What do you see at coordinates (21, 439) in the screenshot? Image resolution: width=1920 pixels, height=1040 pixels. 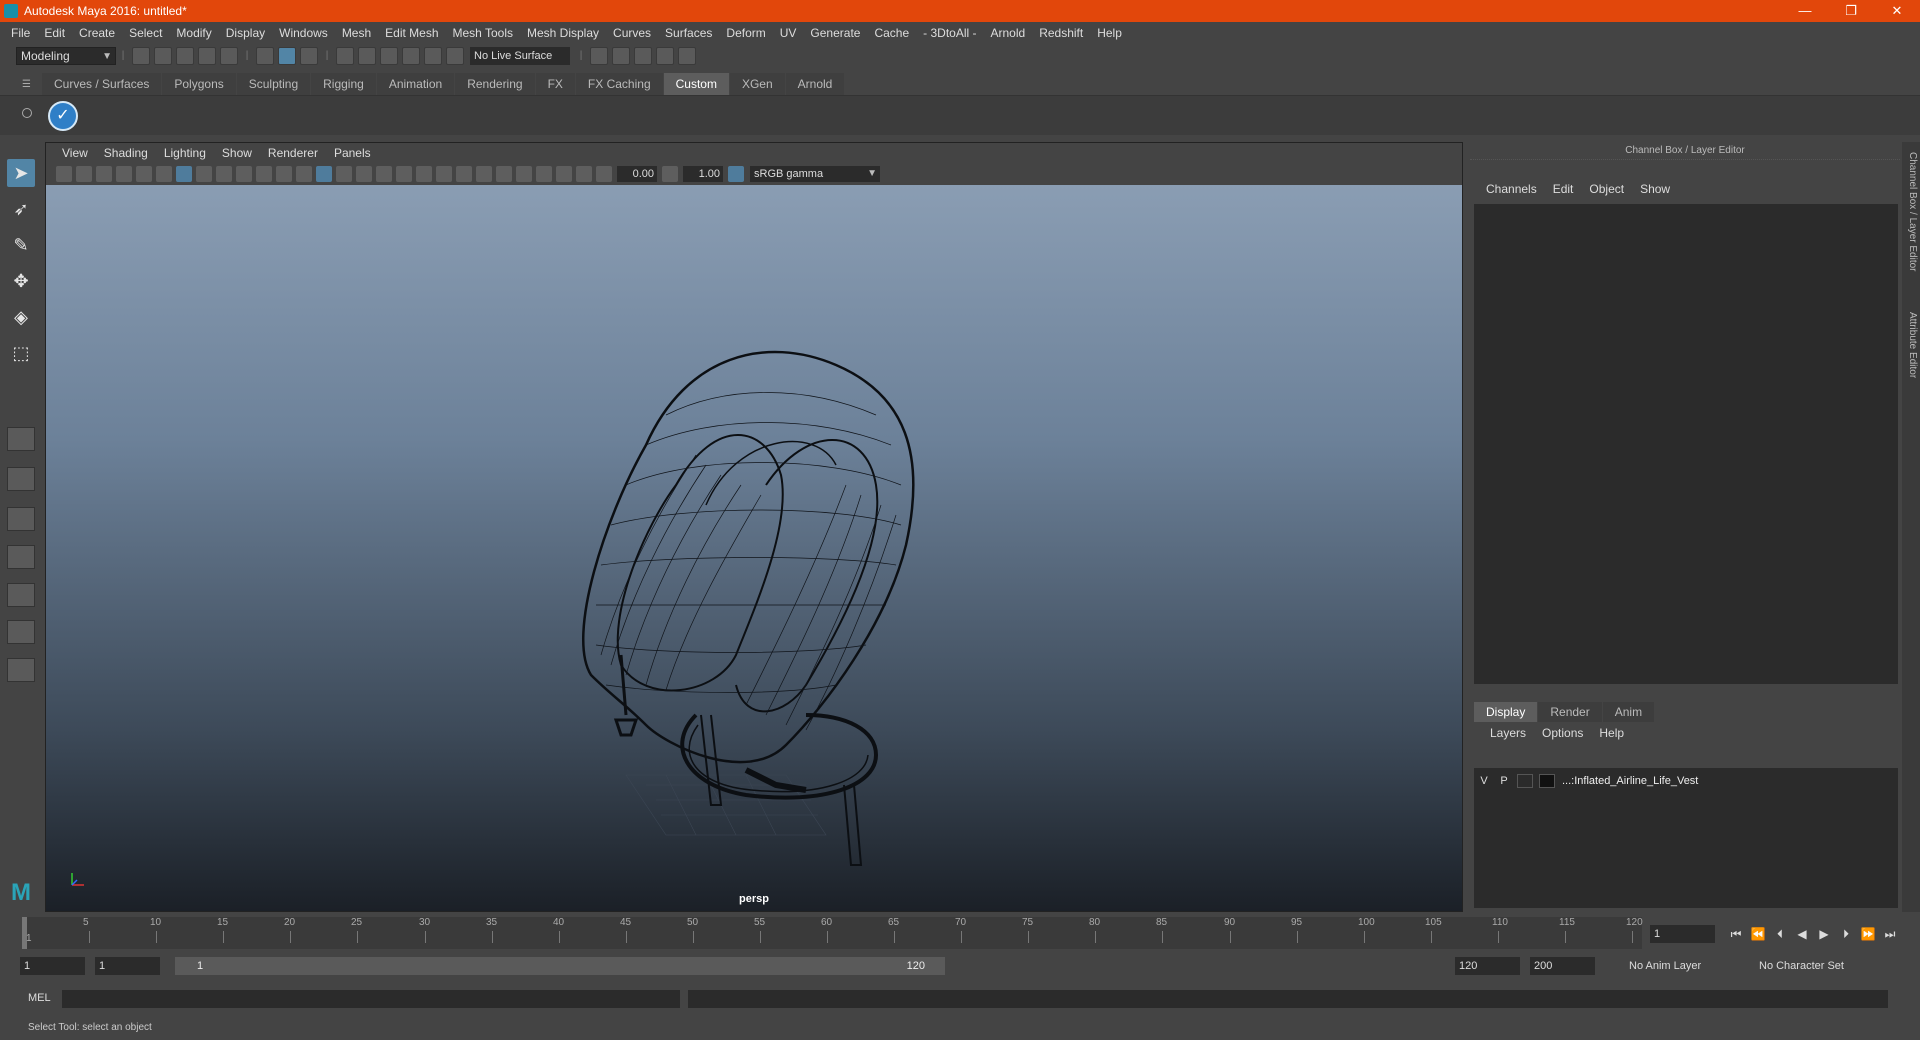 I see `single-pane-layout-button` at bounding box center [21, 439].